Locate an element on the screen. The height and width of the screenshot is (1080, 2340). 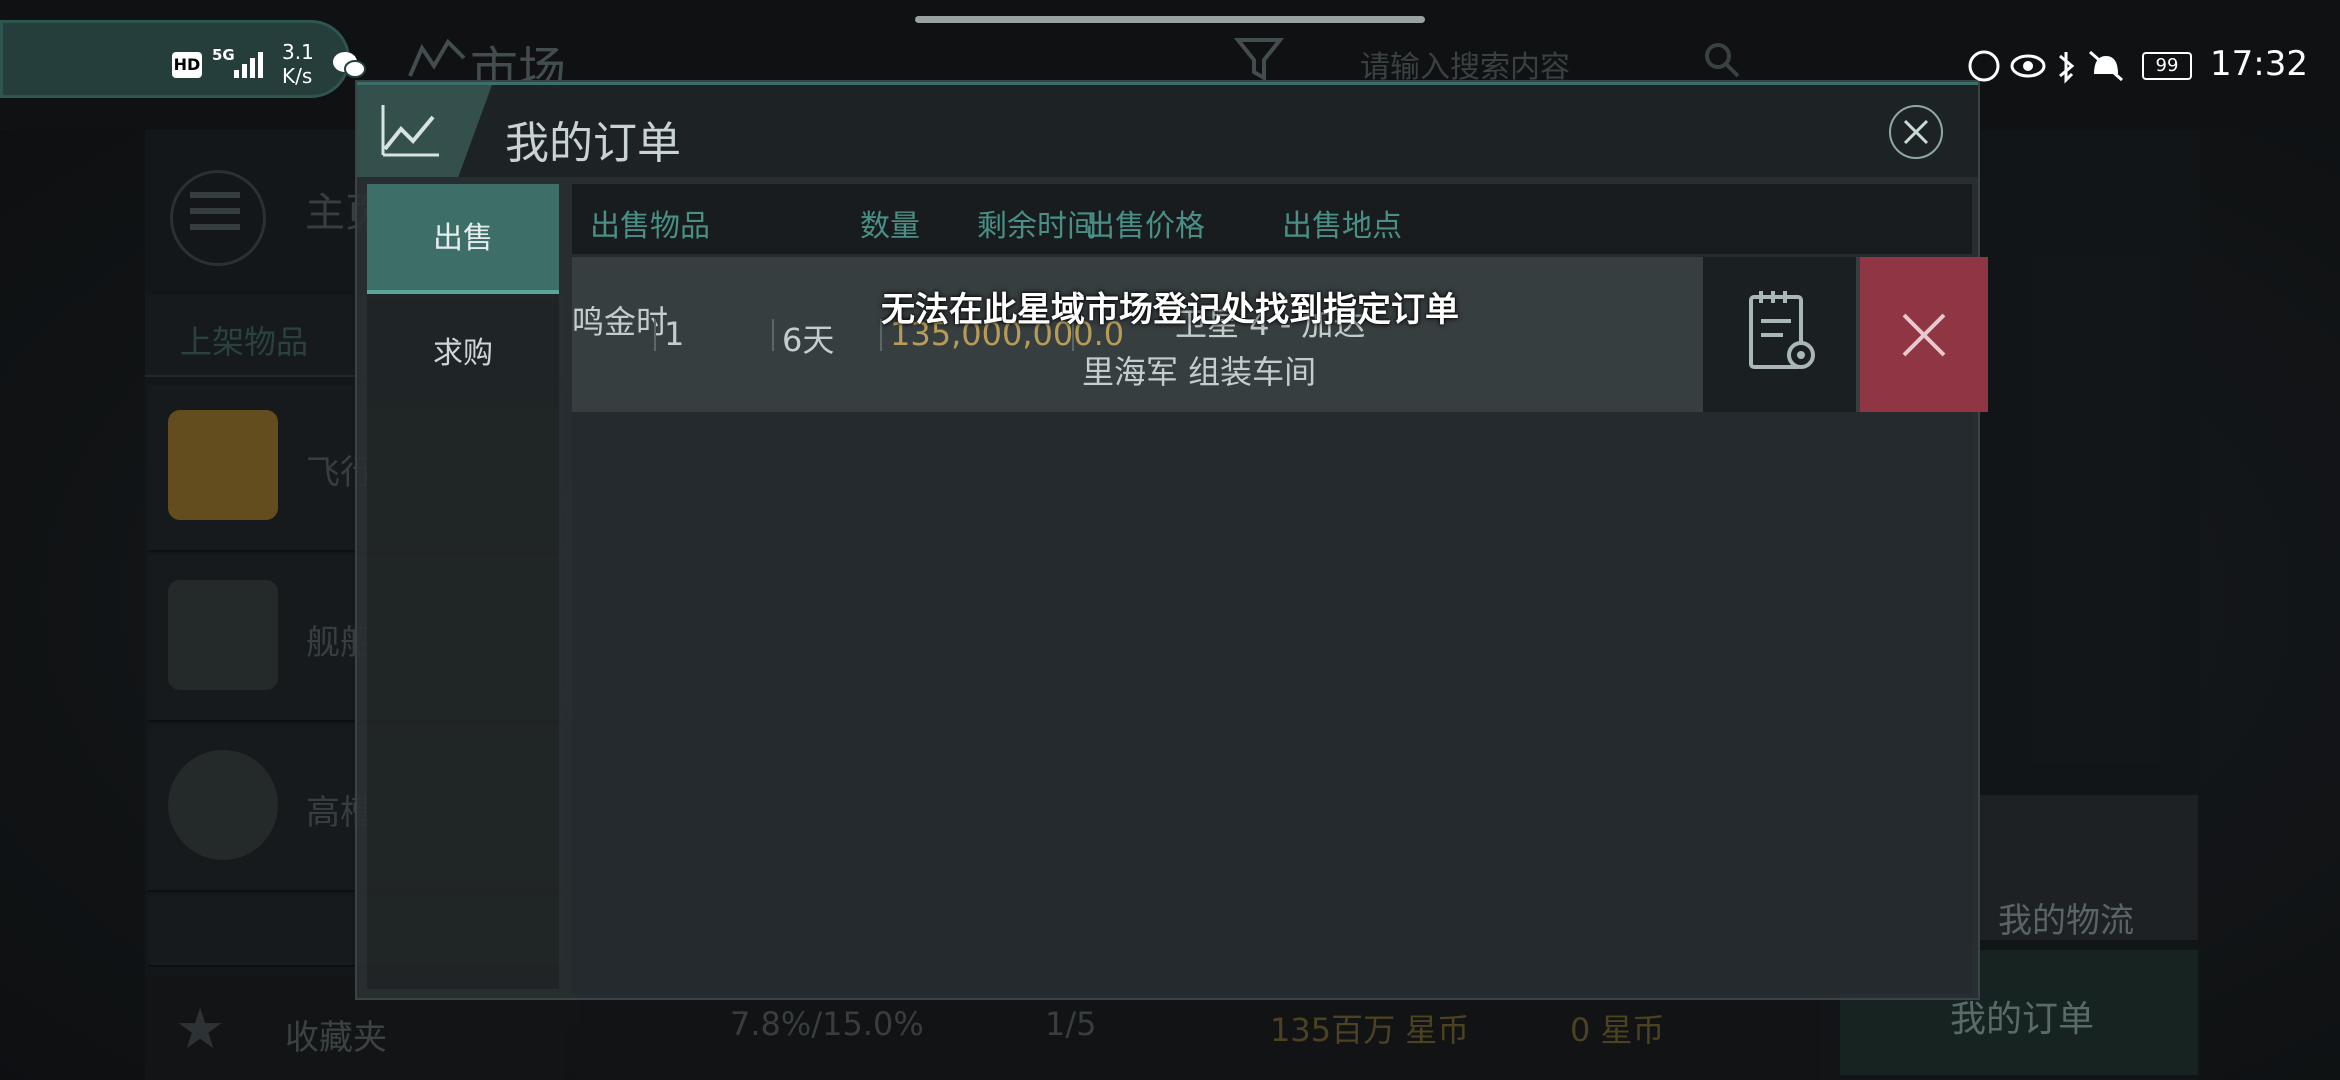
status-icons is located at coordinates (2045, 67).